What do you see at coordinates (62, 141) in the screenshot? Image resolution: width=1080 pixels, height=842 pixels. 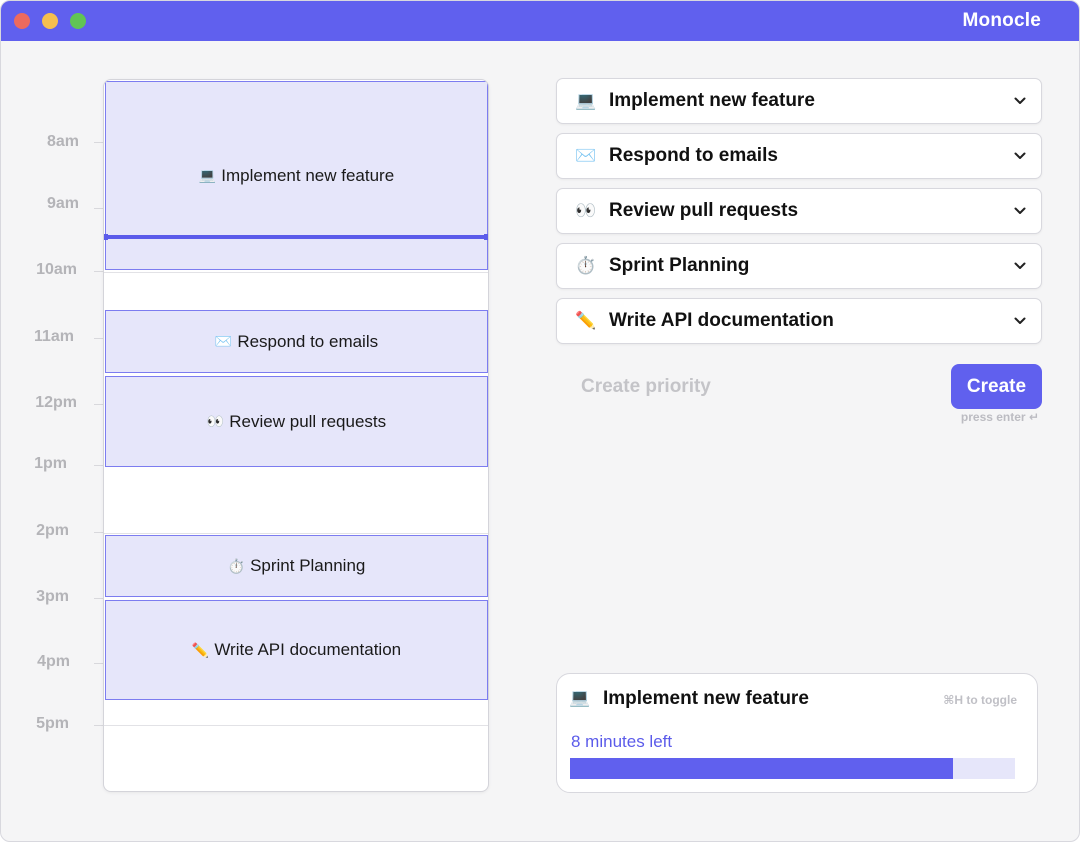 I see `hour-label: 8am` at bounding box center [62, 141].